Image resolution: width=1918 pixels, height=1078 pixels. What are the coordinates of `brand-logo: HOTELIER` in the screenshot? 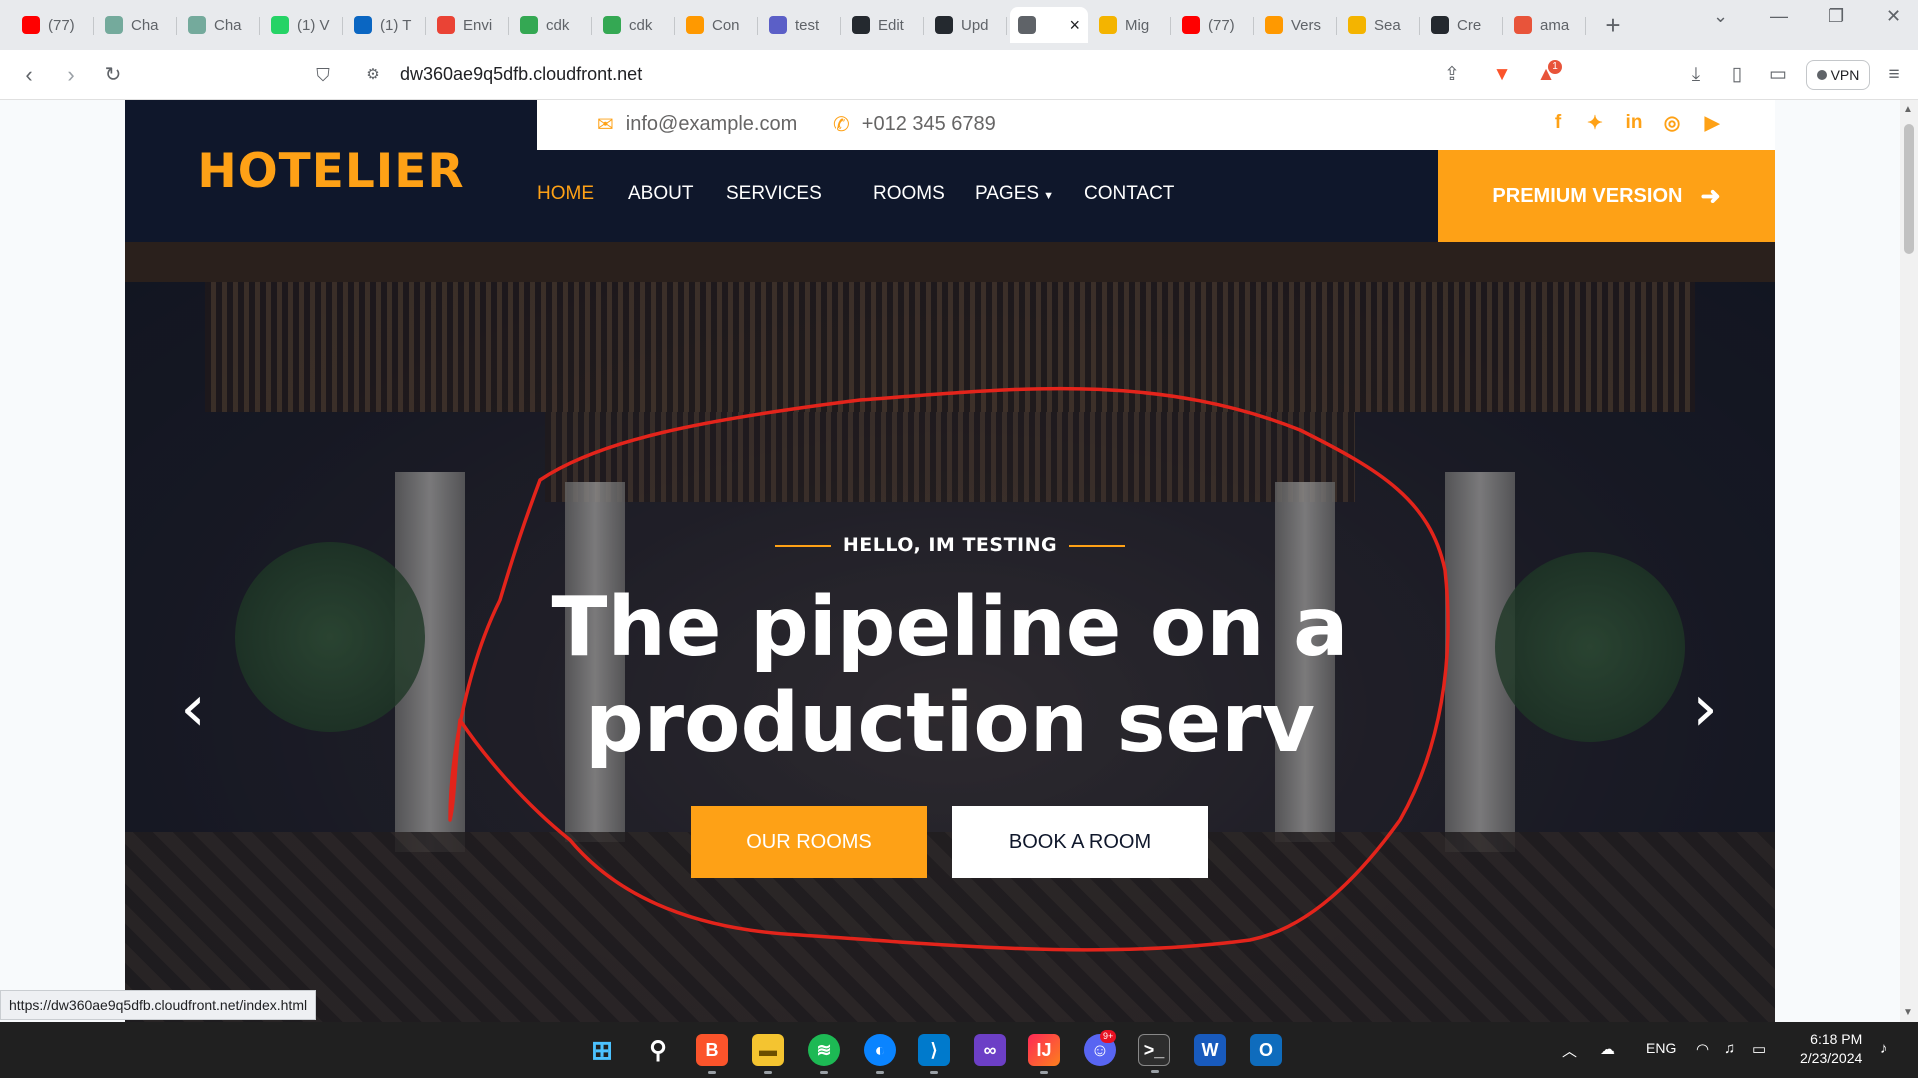 It's located at (331, 171).